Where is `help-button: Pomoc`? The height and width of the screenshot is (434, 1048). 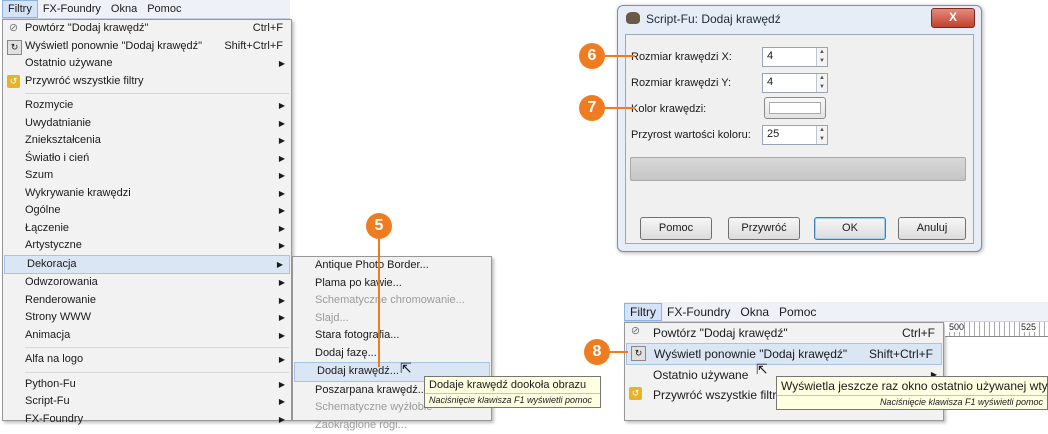
help-button: Pomoc is located at coordinates (676, 228).